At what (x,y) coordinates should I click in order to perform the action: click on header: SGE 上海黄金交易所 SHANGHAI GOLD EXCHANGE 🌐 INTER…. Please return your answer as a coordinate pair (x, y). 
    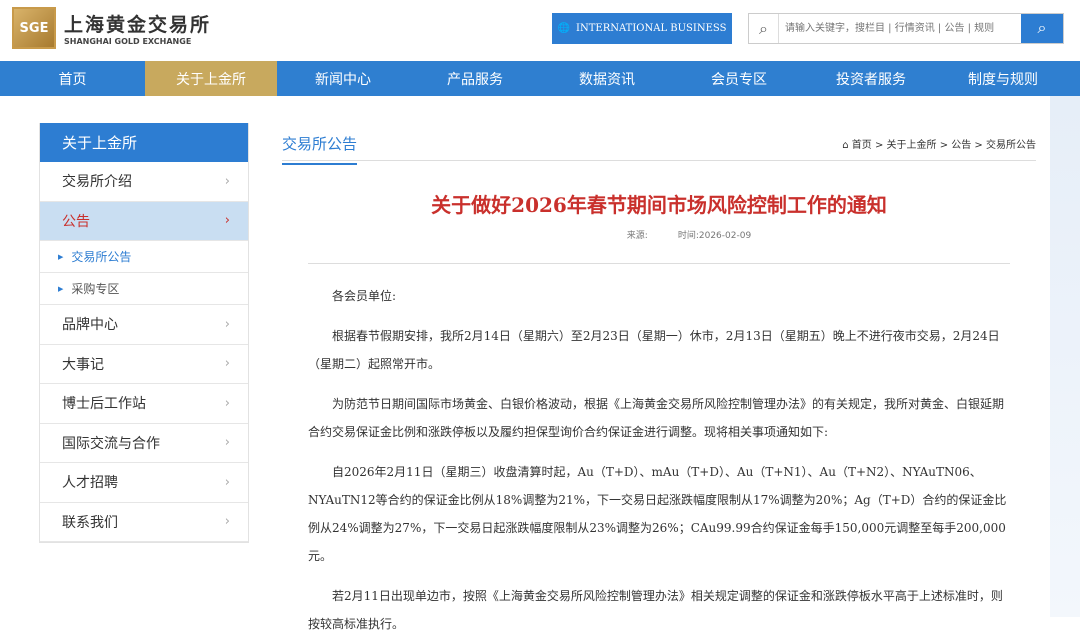
    Looking at the image, I should click on (540, 30).